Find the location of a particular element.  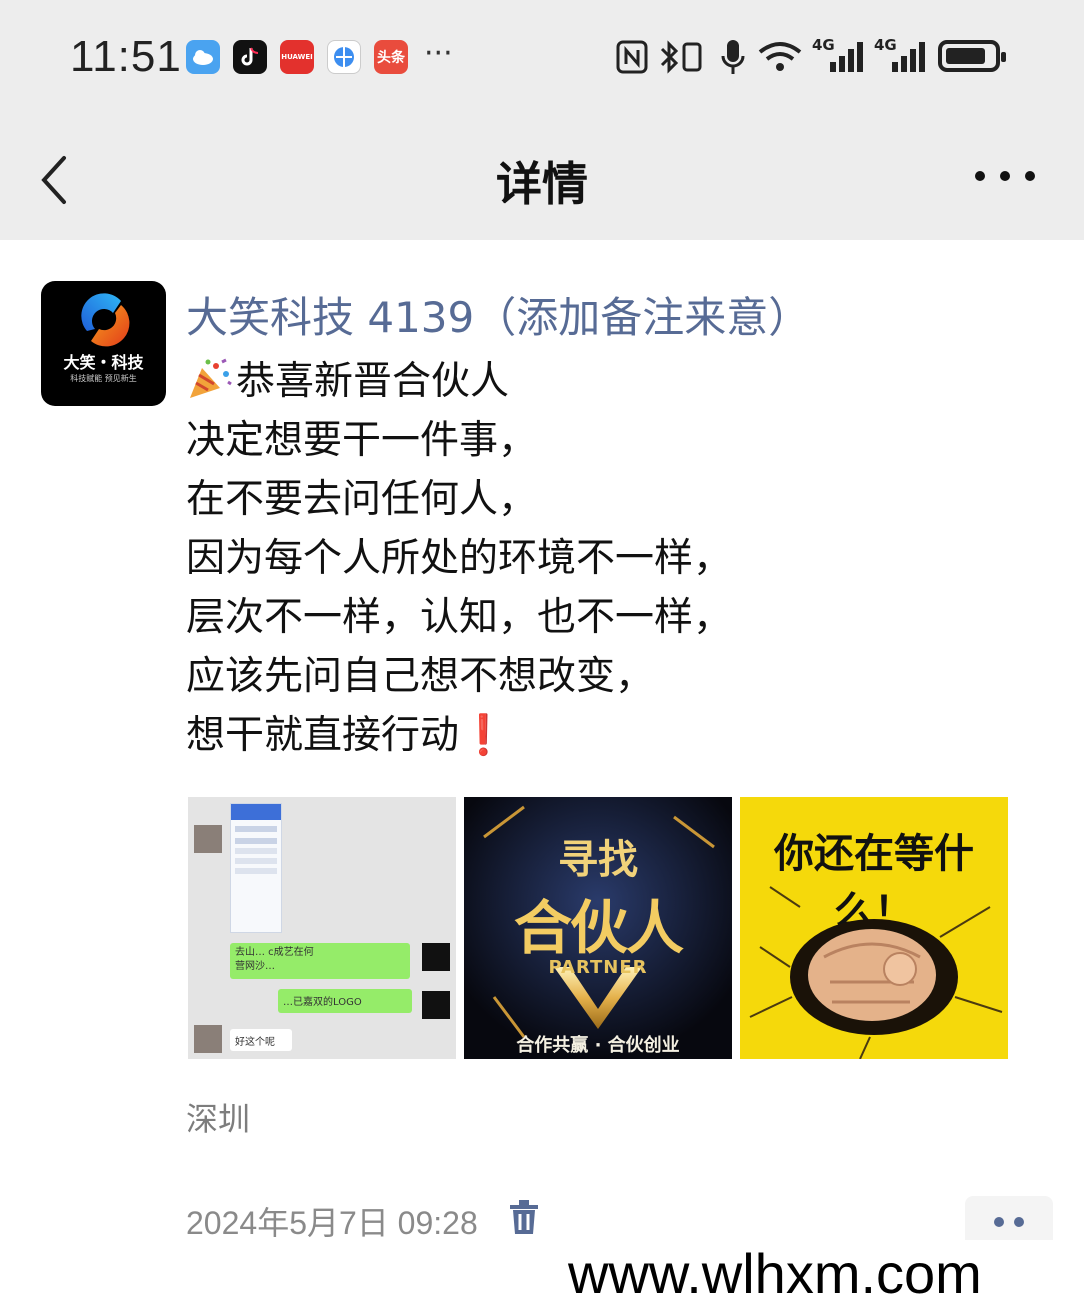

post-line-text: 恭喜新晋合伙人 is located at coordinates (373, 381).